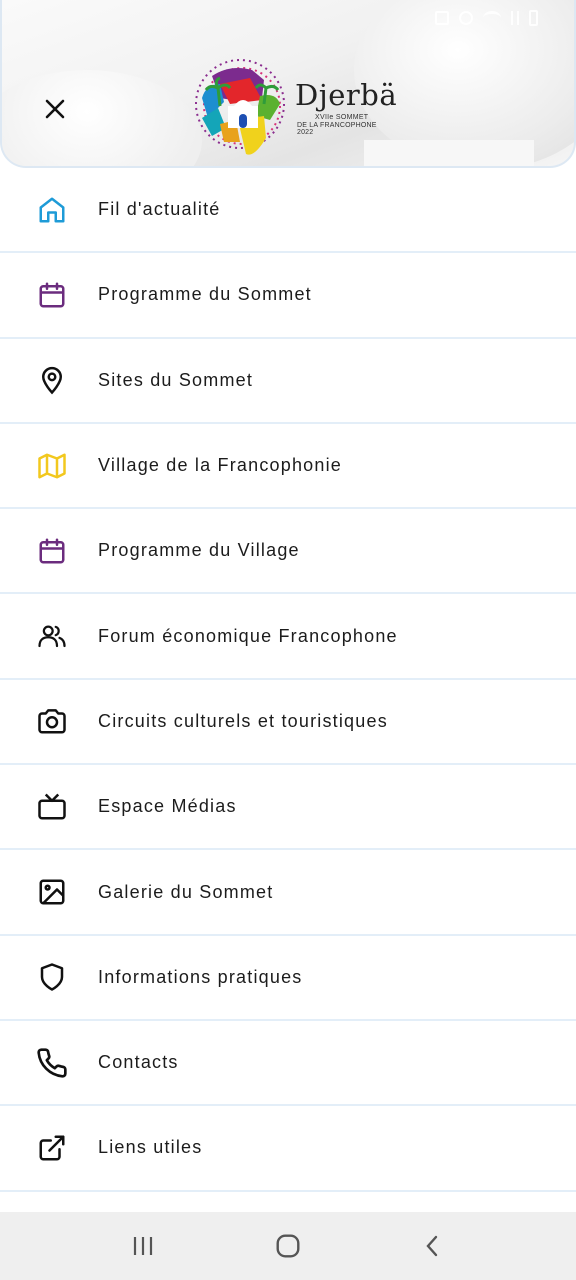  I want to click on map-icon, so click(52, 466).